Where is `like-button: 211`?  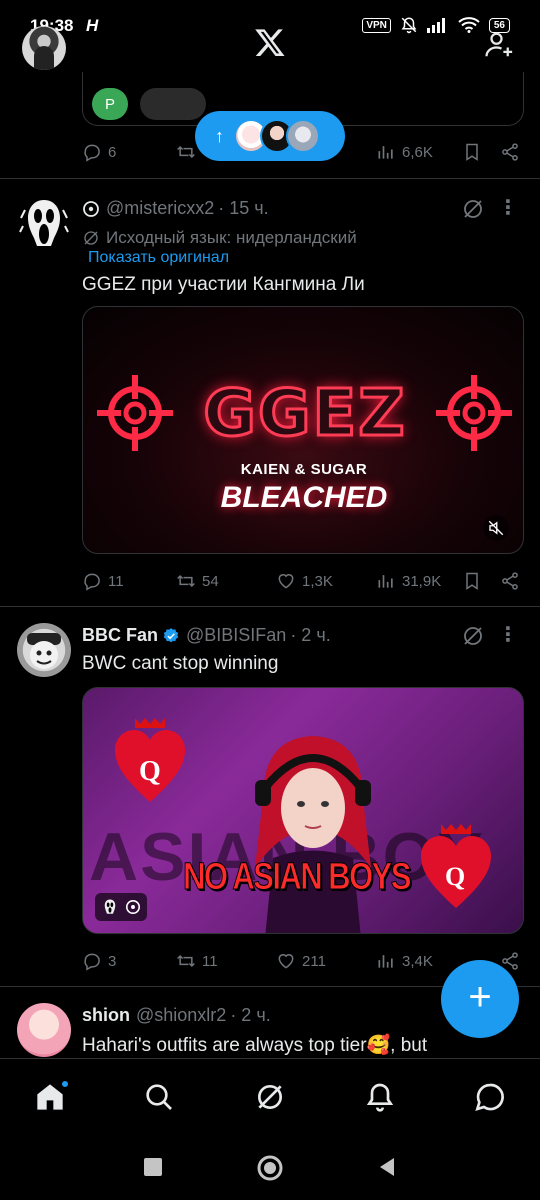 like-button: 211 is located at coordinates (301, 961).